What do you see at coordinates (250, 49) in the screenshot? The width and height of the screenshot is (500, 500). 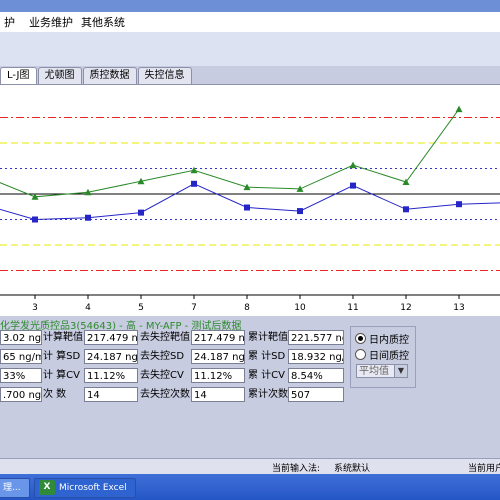 I see `toolbar` at bounding box center [250, 49].